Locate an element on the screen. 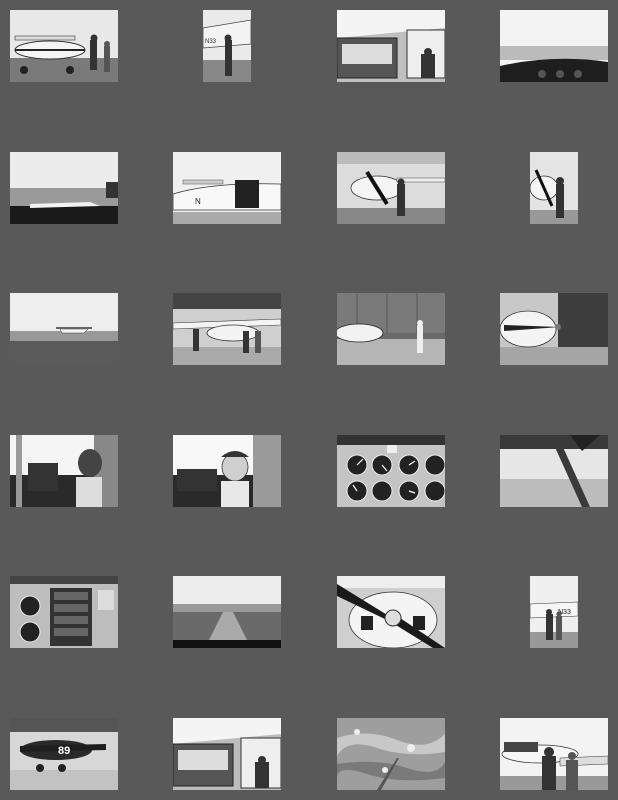 The height and width of the screenshot is (800, 618). photo-thumbnail: N is located at coordinates (227, 188).